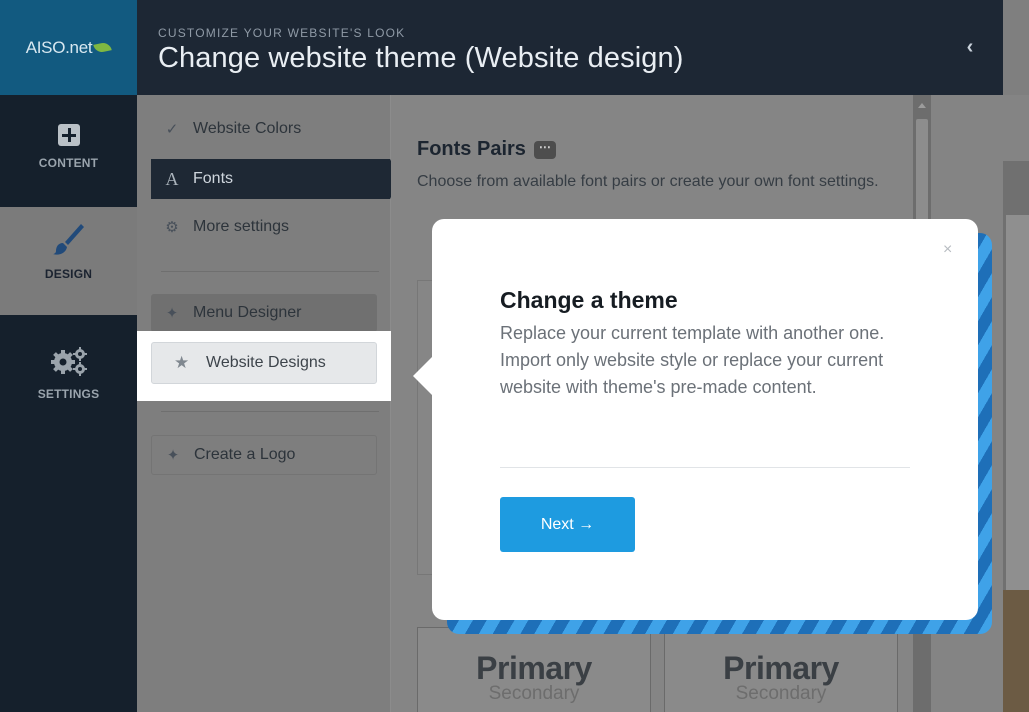  I want to click on font-icon: A, so click(172, 178).